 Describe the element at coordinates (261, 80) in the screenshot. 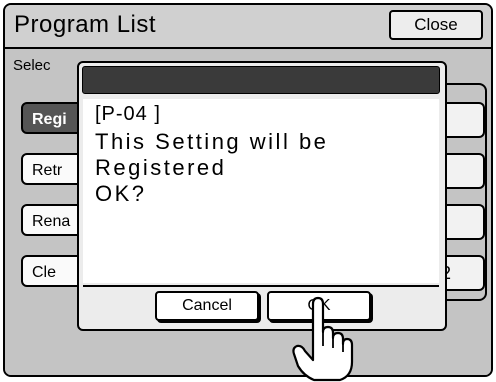

I see `dialog-title-bar` at that location.